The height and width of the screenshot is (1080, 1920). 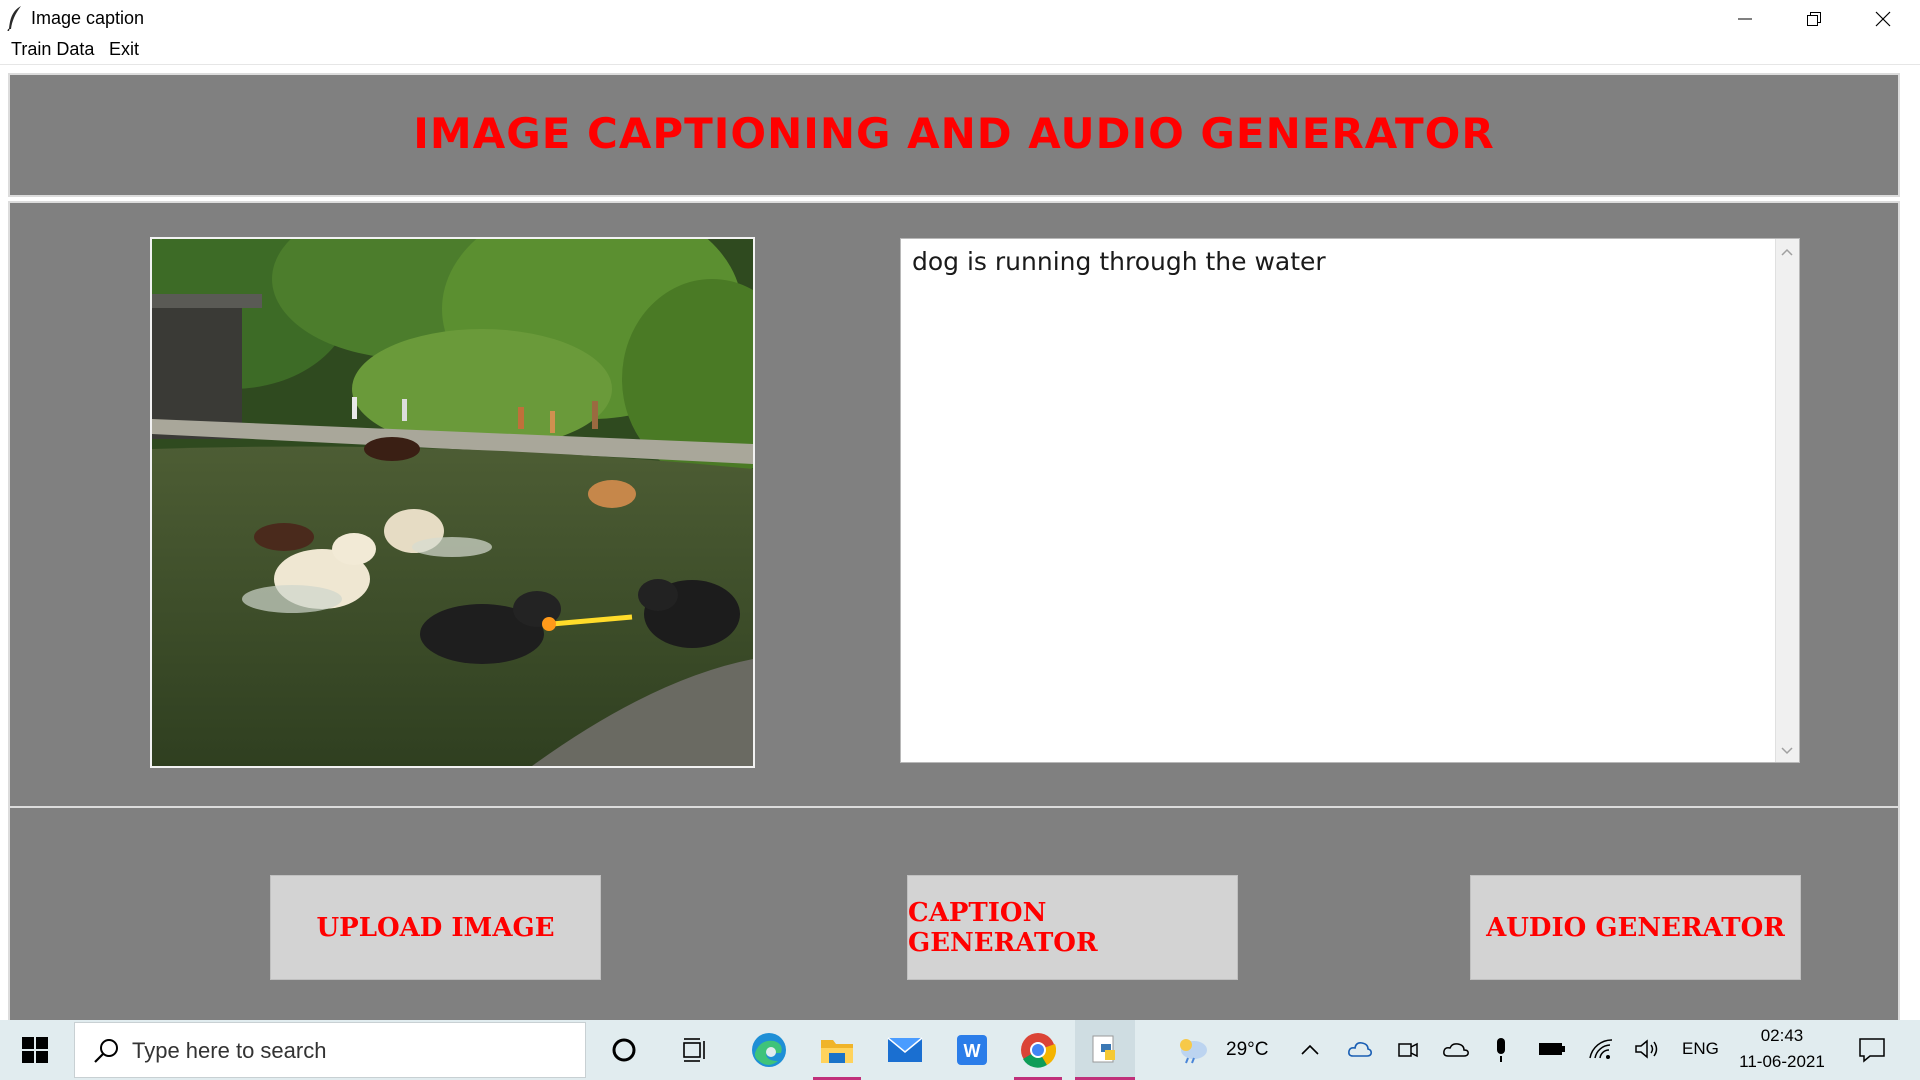 What do you see at coordinates (88, 18) in the screenshot?
I see `window-title: Image caption` at bounding box center [88, 18].